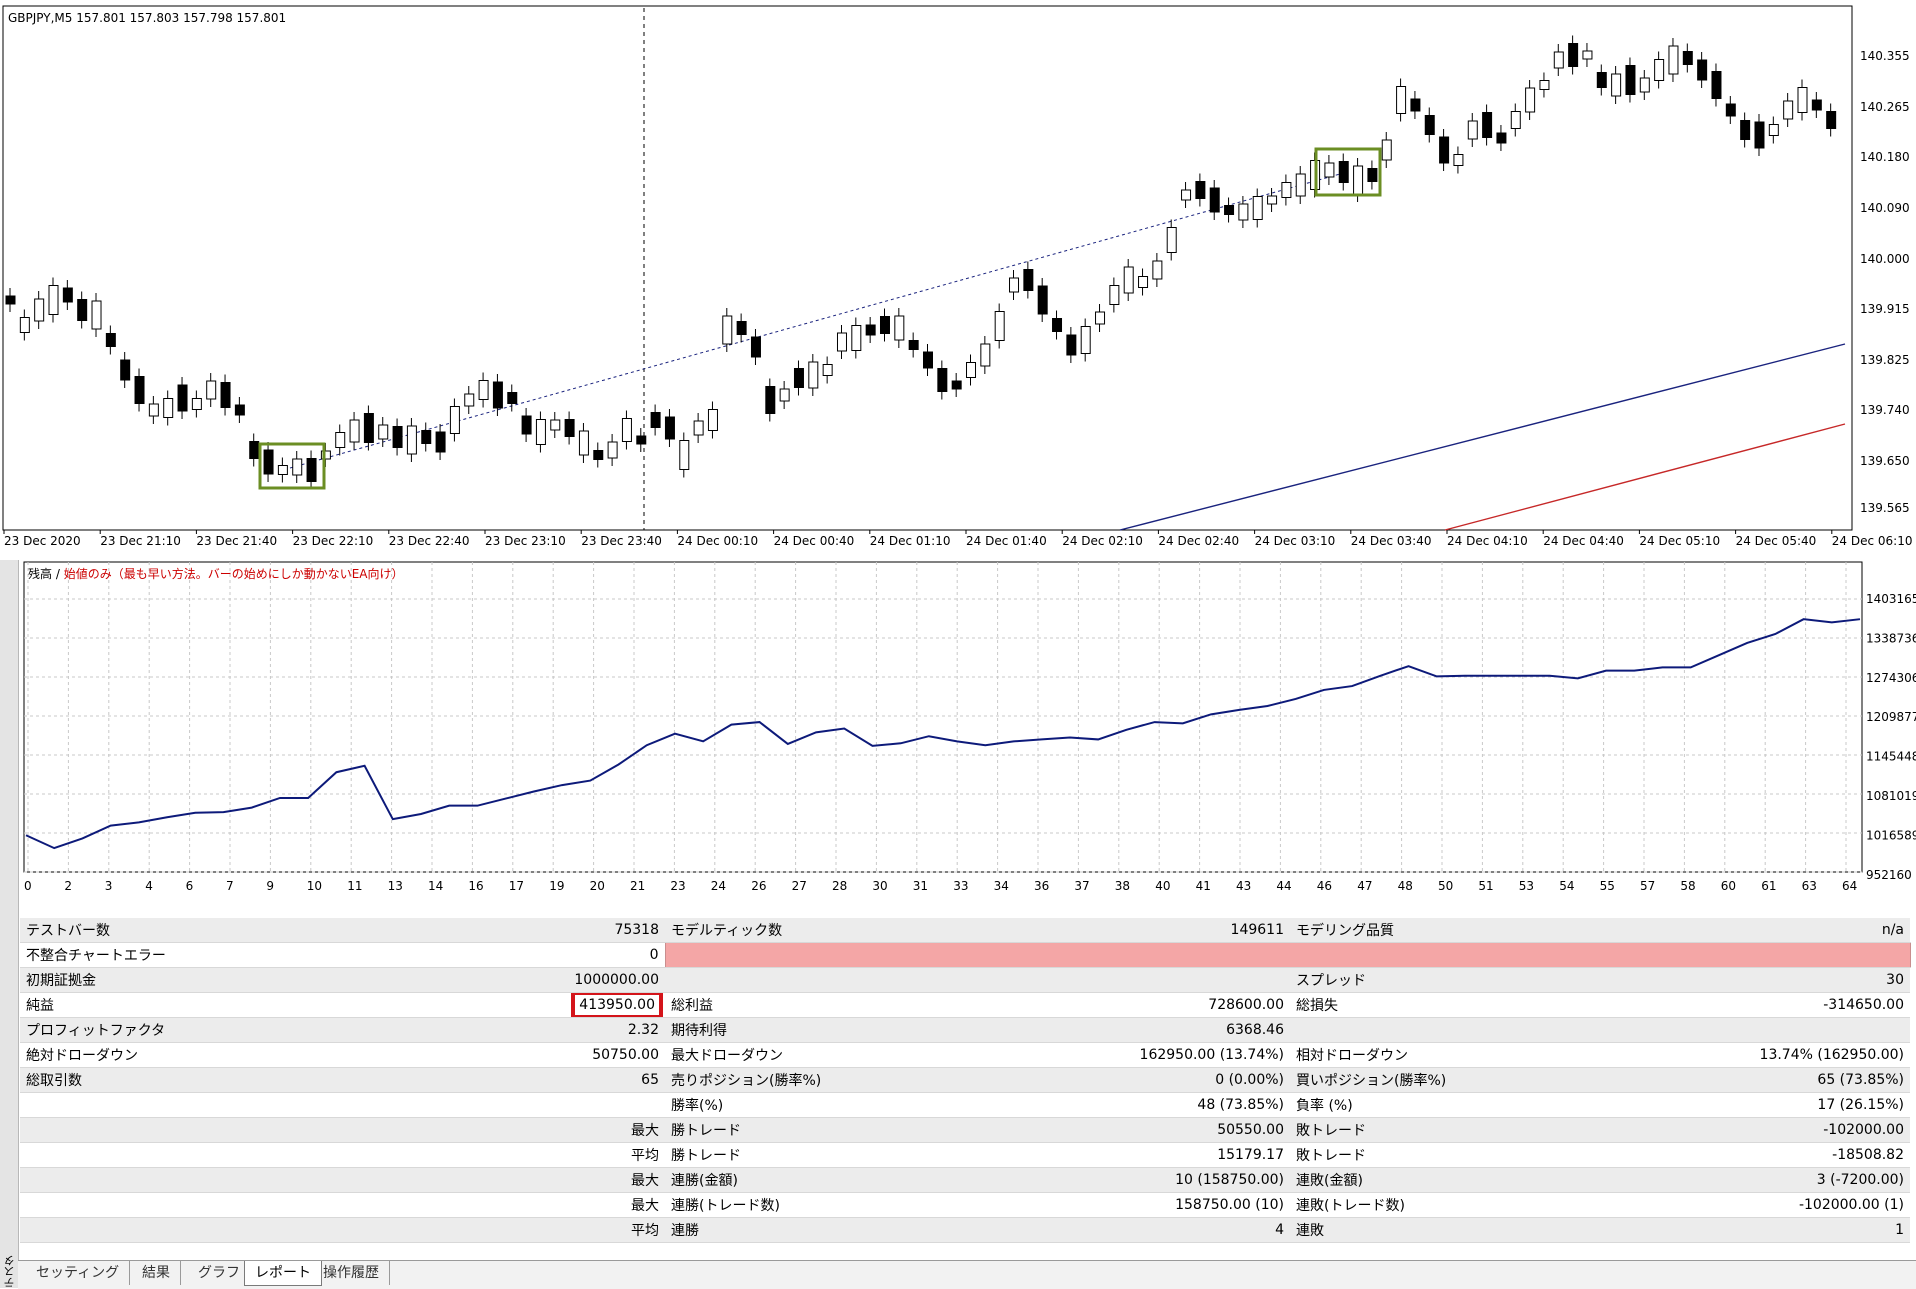 The image size is (1916, 1289). I want to click on report-cell-text: 30, so click(1895, 980).